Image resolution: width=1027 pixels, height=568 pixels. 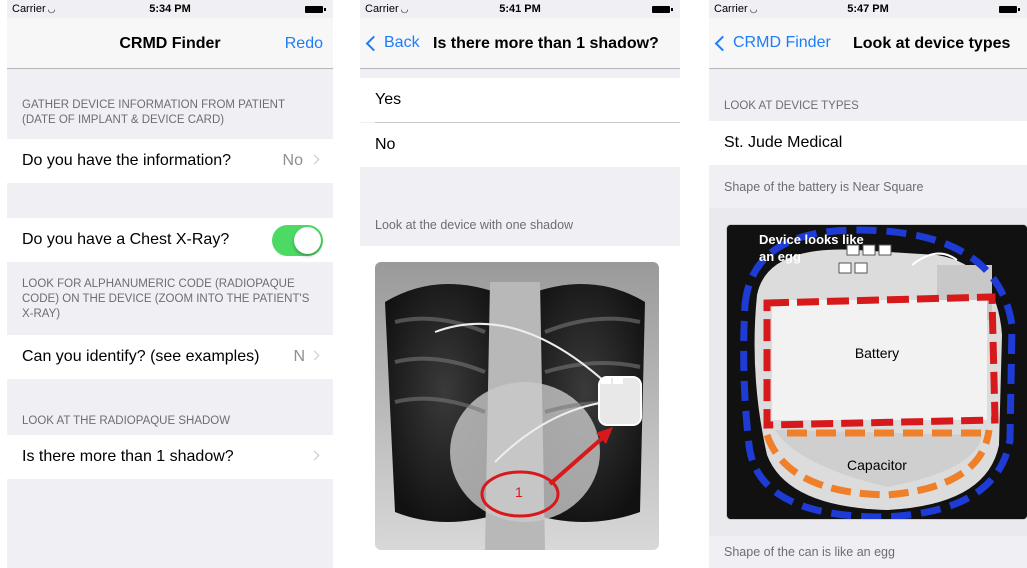 I want to click on row-can-identify: Can you identify? (see examples) N, so click(x=170, y=357).